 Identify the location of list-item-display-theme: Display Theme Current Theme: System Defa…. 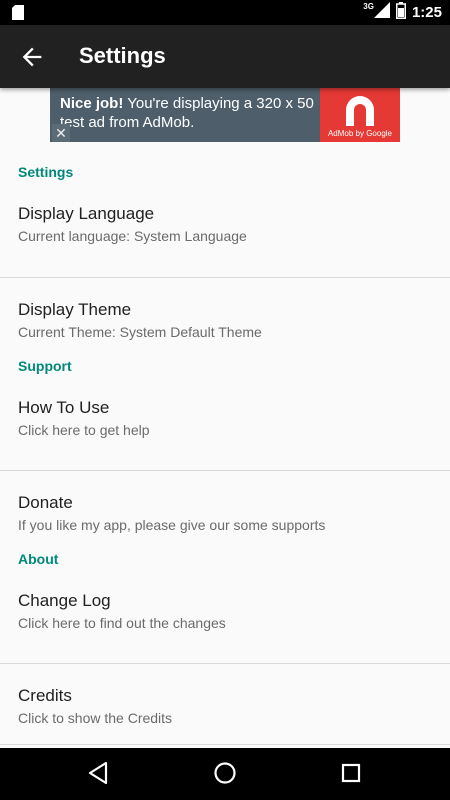
(225, 318).